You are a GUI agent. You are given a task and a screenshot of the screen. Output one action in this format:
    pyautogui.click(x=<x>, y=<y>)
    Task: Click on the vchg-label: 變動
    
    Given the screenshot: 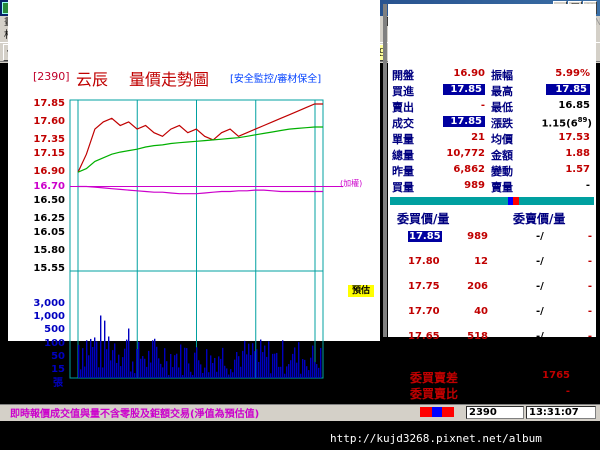 What is the action you would take?
    pyautogui.click(x=502, y=171)
    